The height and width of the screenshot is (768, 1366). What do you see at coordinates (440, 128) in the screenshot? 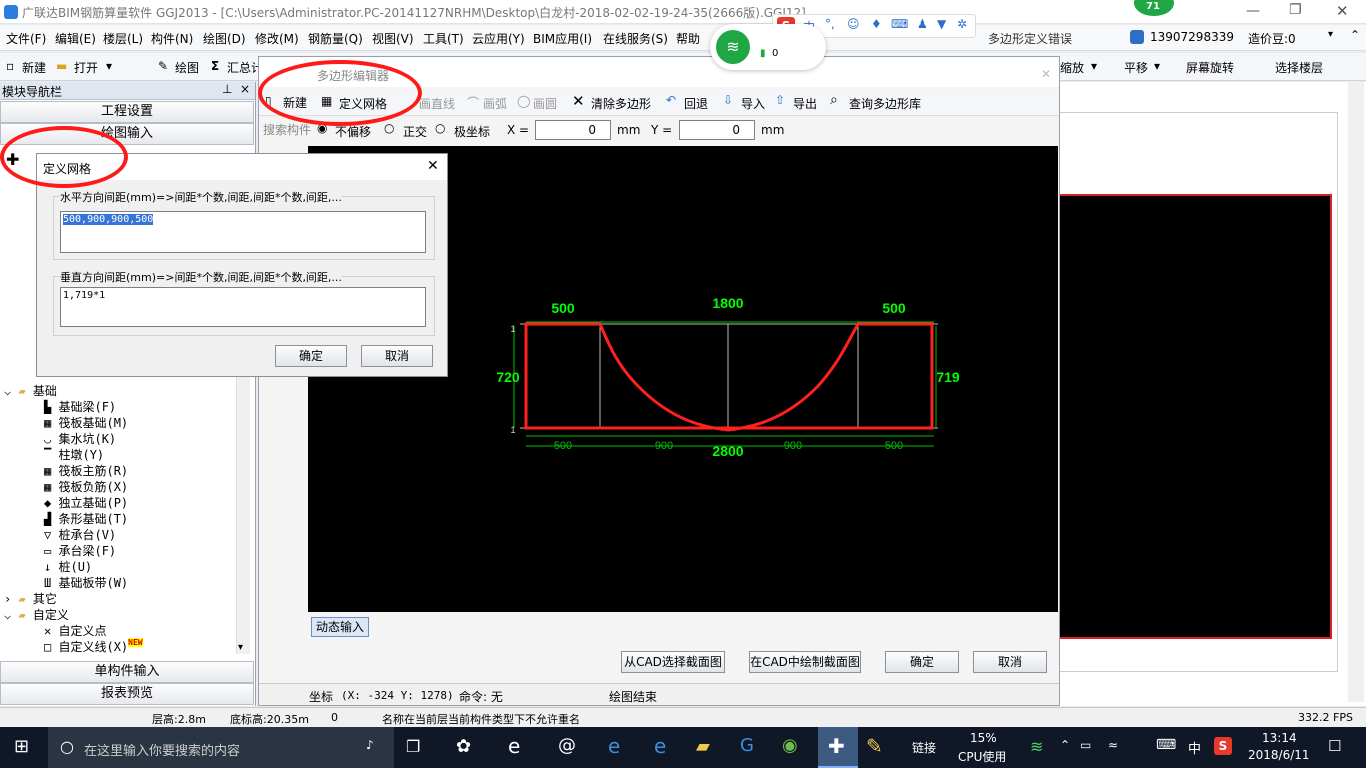
I see `radio-polar: ○` at bounding box center [440, 128].